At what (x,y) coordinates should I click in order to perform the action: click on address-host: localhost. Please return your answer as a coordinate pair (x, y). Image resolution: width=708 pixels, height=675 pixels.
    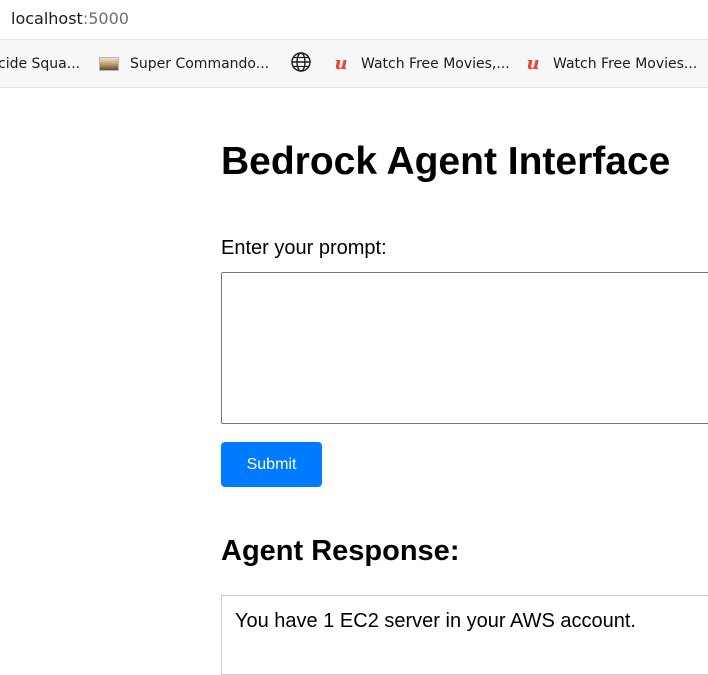
    Looking at the image, I should click on (47, 18).